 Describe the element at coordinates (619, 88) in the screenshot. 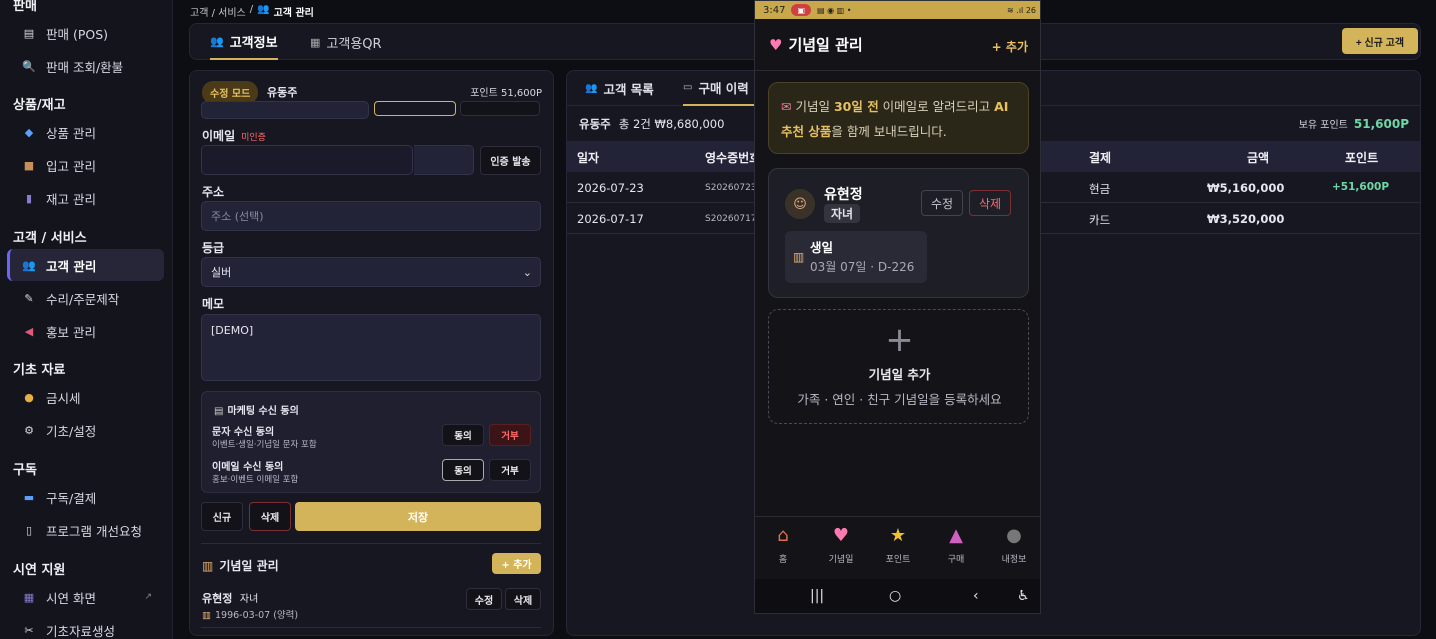

I see `tab-customer-list: 👥 고객 목록` at that location.